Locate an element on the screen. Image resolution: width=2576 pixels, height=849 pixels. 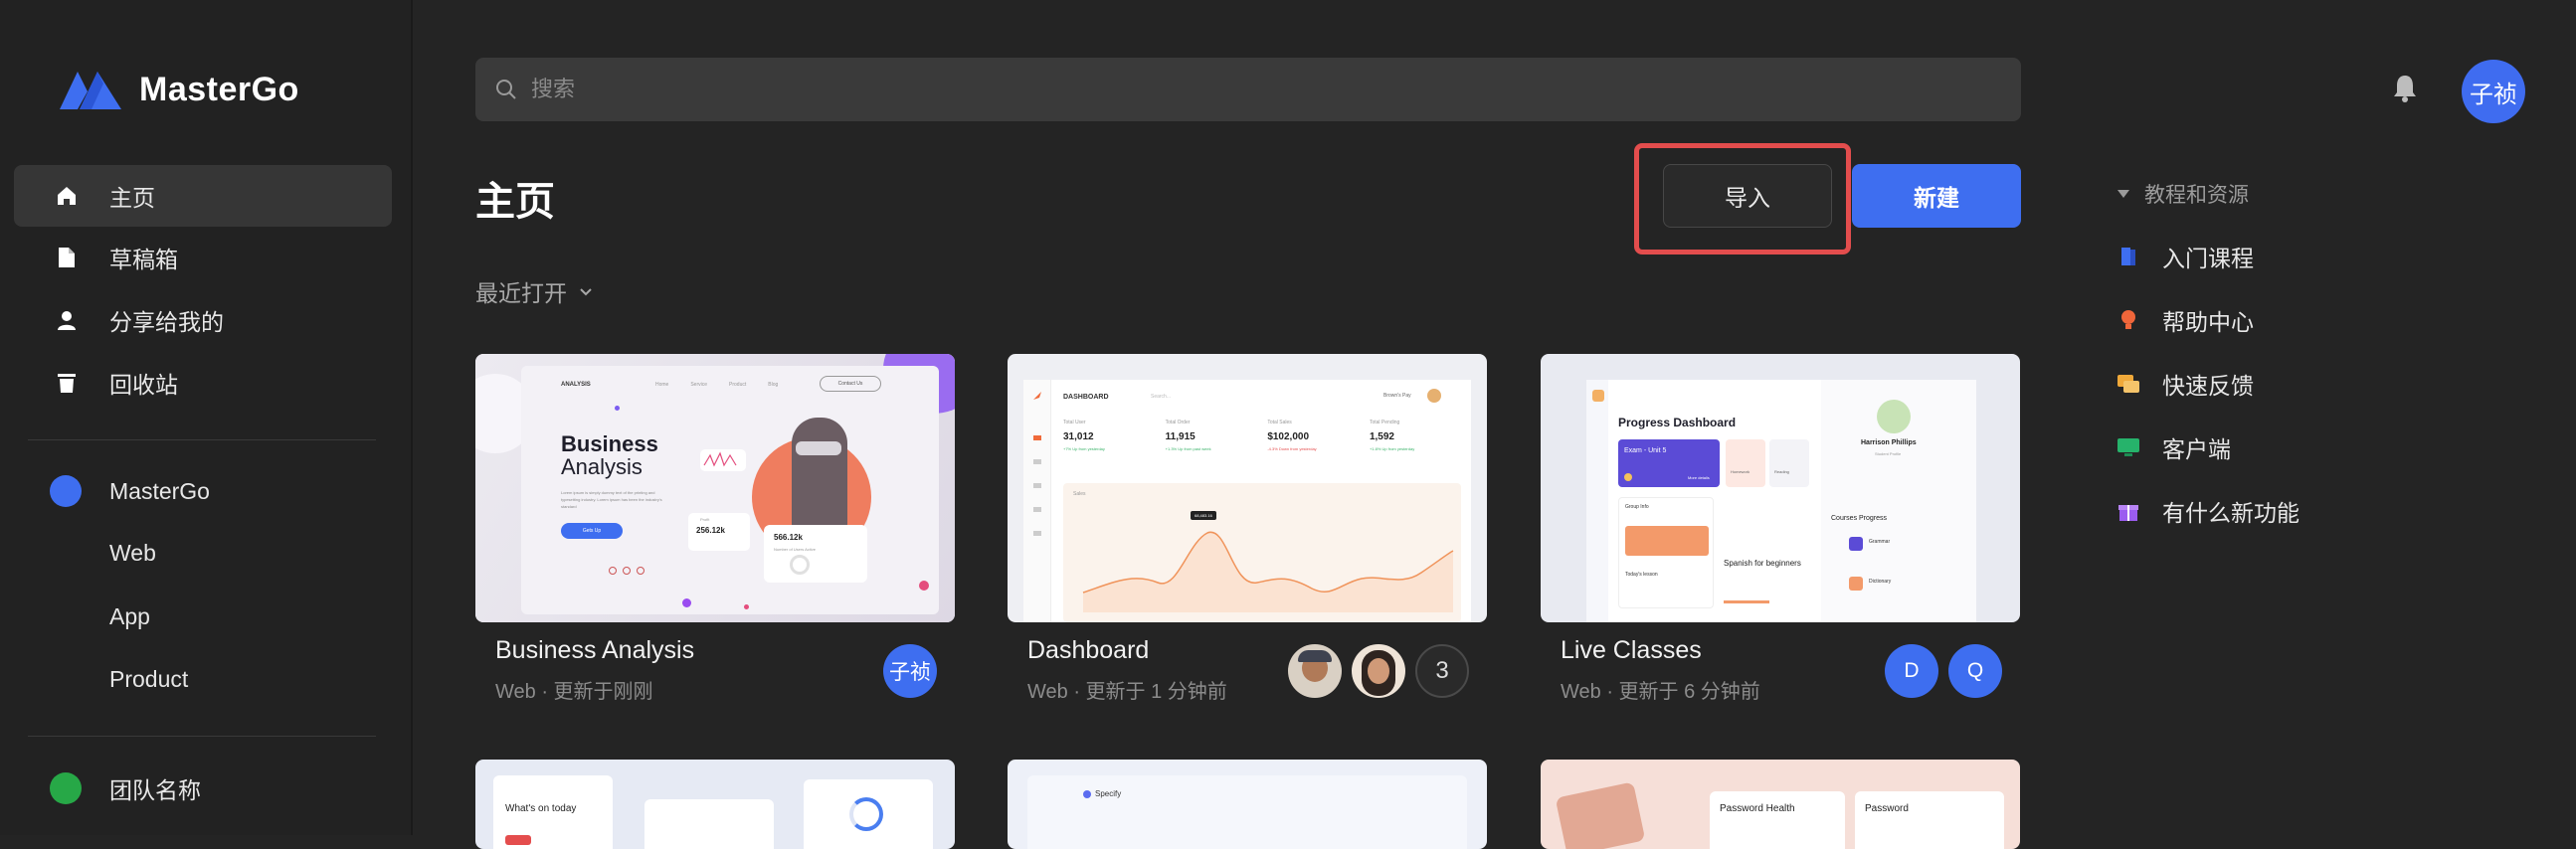
resources-title: 教程和资源 is located at coordinates (2196, 195).